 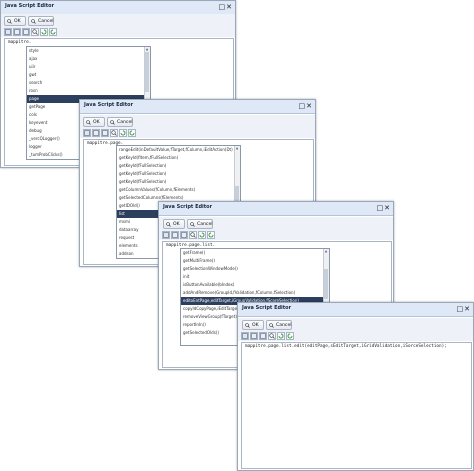 What do you see at coordinates (178, 190) in the screenshot?
I see `autocomplete-item: getColumnValues(fColumn,fElements)` at bounding box center [178, 190].